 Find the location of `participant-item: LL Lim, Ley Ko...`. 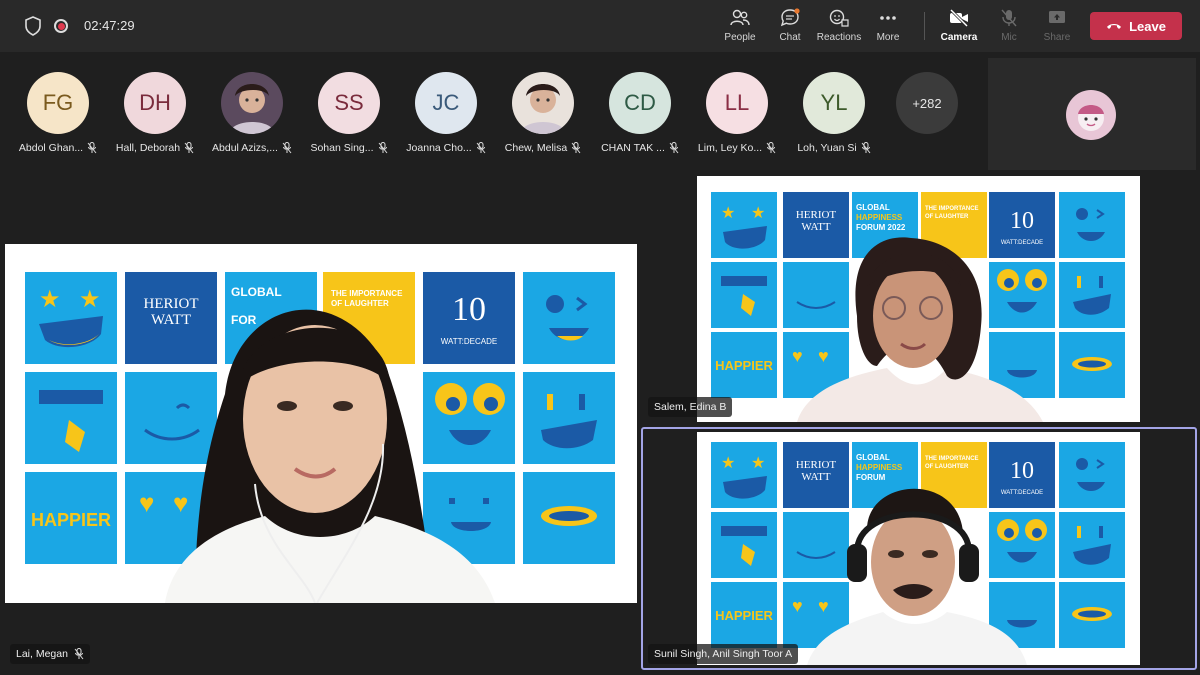

participant-item: LL Lim, Ley Ko... is located at coordinates (737, 113).